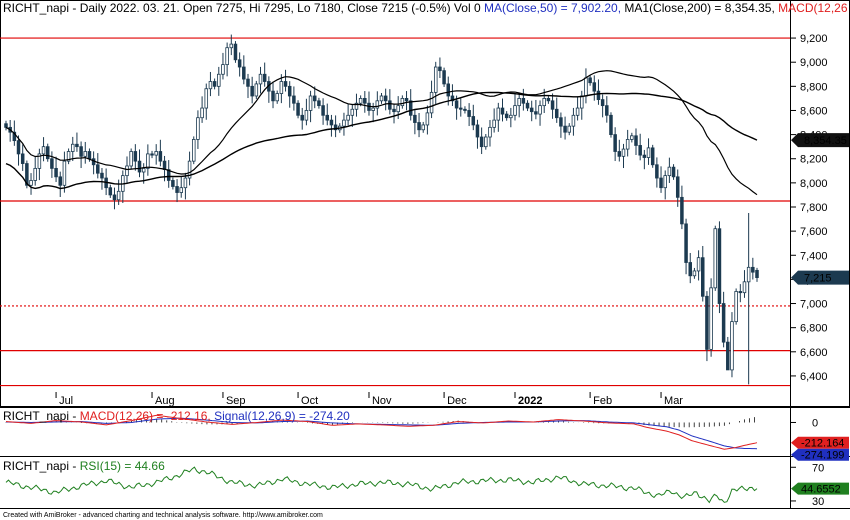  Describe the element at coordinates (814, 87) in the screenshot. I see `y-tick-label: 8,800` at that location.